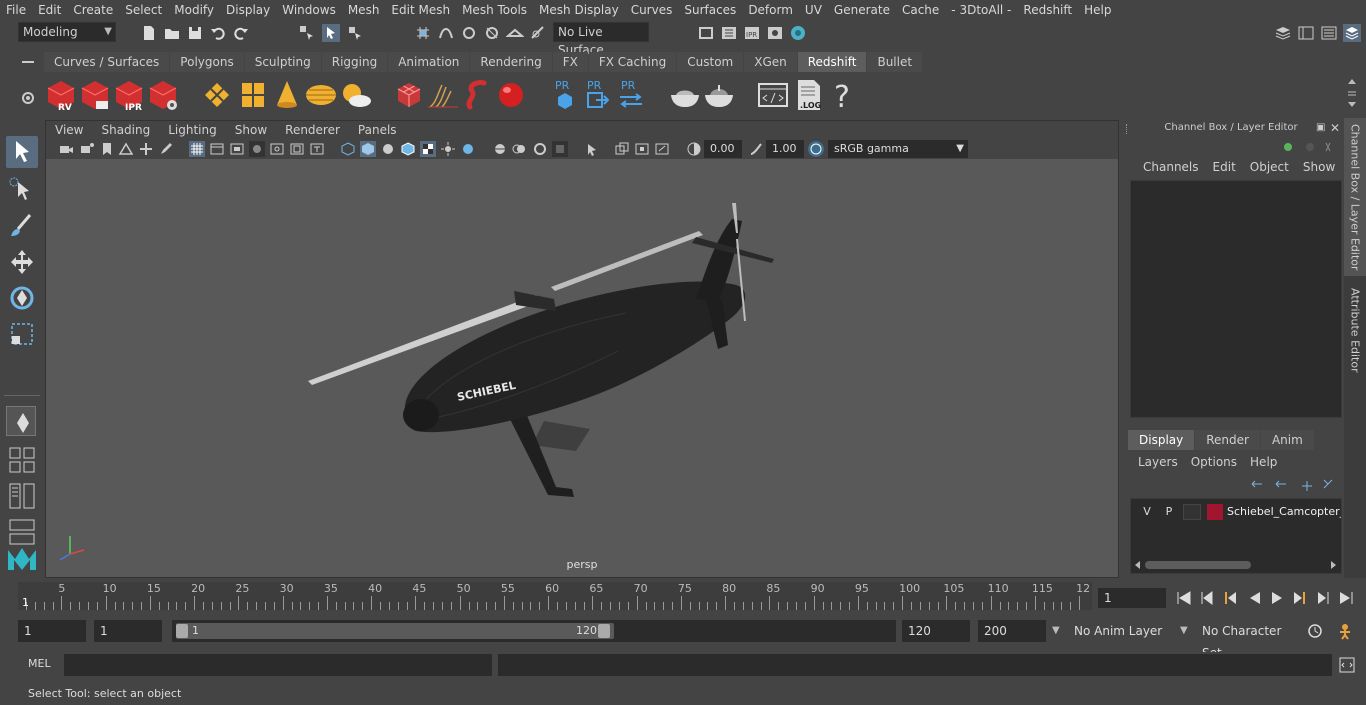  I want to click on menu-mesh-tools: Mesh Tools, so click(494, 10).